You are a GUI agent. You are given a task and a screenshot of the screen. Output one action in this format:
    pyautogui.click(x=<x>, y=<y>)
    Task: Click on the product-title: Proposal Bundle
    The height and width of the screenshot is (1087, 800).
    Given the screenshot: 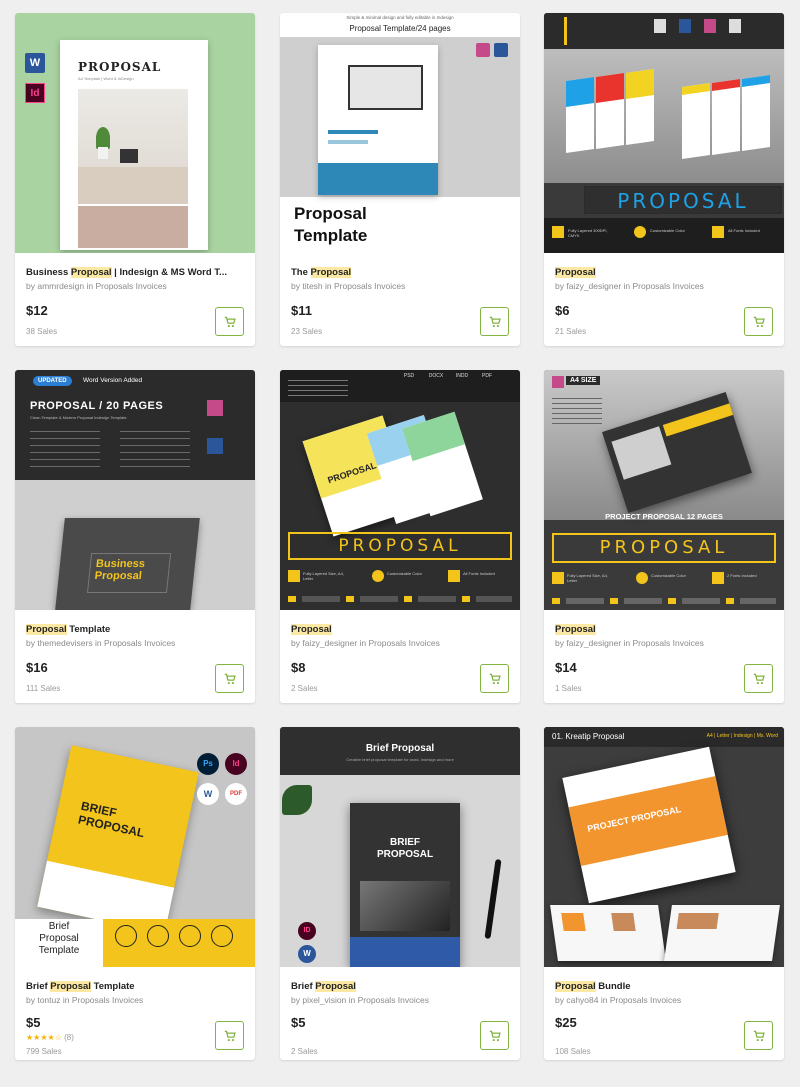 What is the action you would take?
    pyautogui.click(x=666, y=986)
    